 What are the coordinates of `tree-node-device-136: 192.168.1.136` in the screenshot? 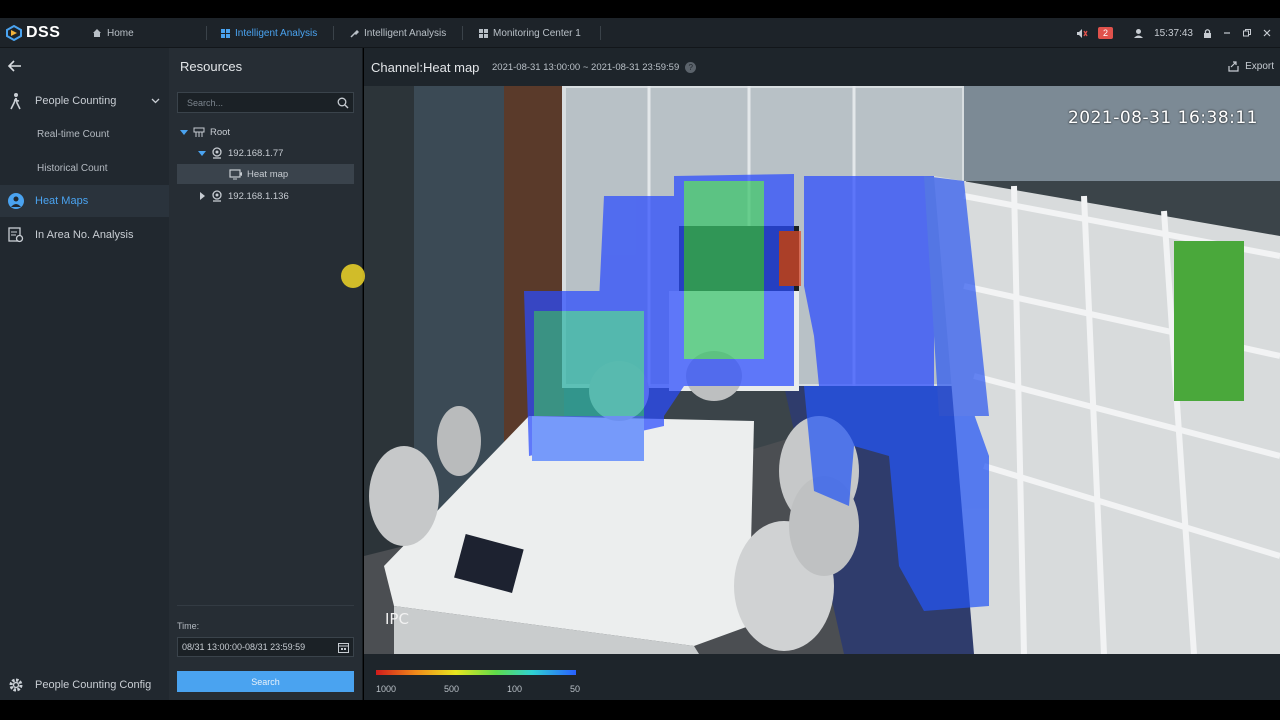 It's located at (265, 196).